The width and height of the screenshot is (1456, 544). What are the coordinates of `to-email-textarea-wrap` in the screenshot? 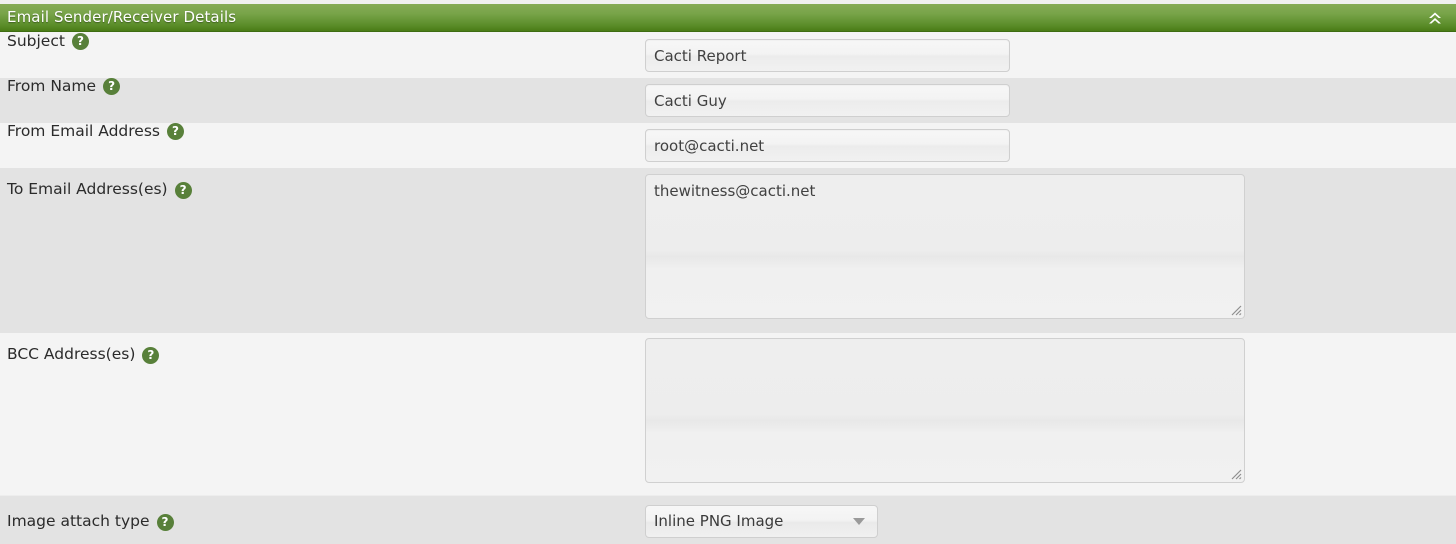 It's located at (945, 246).